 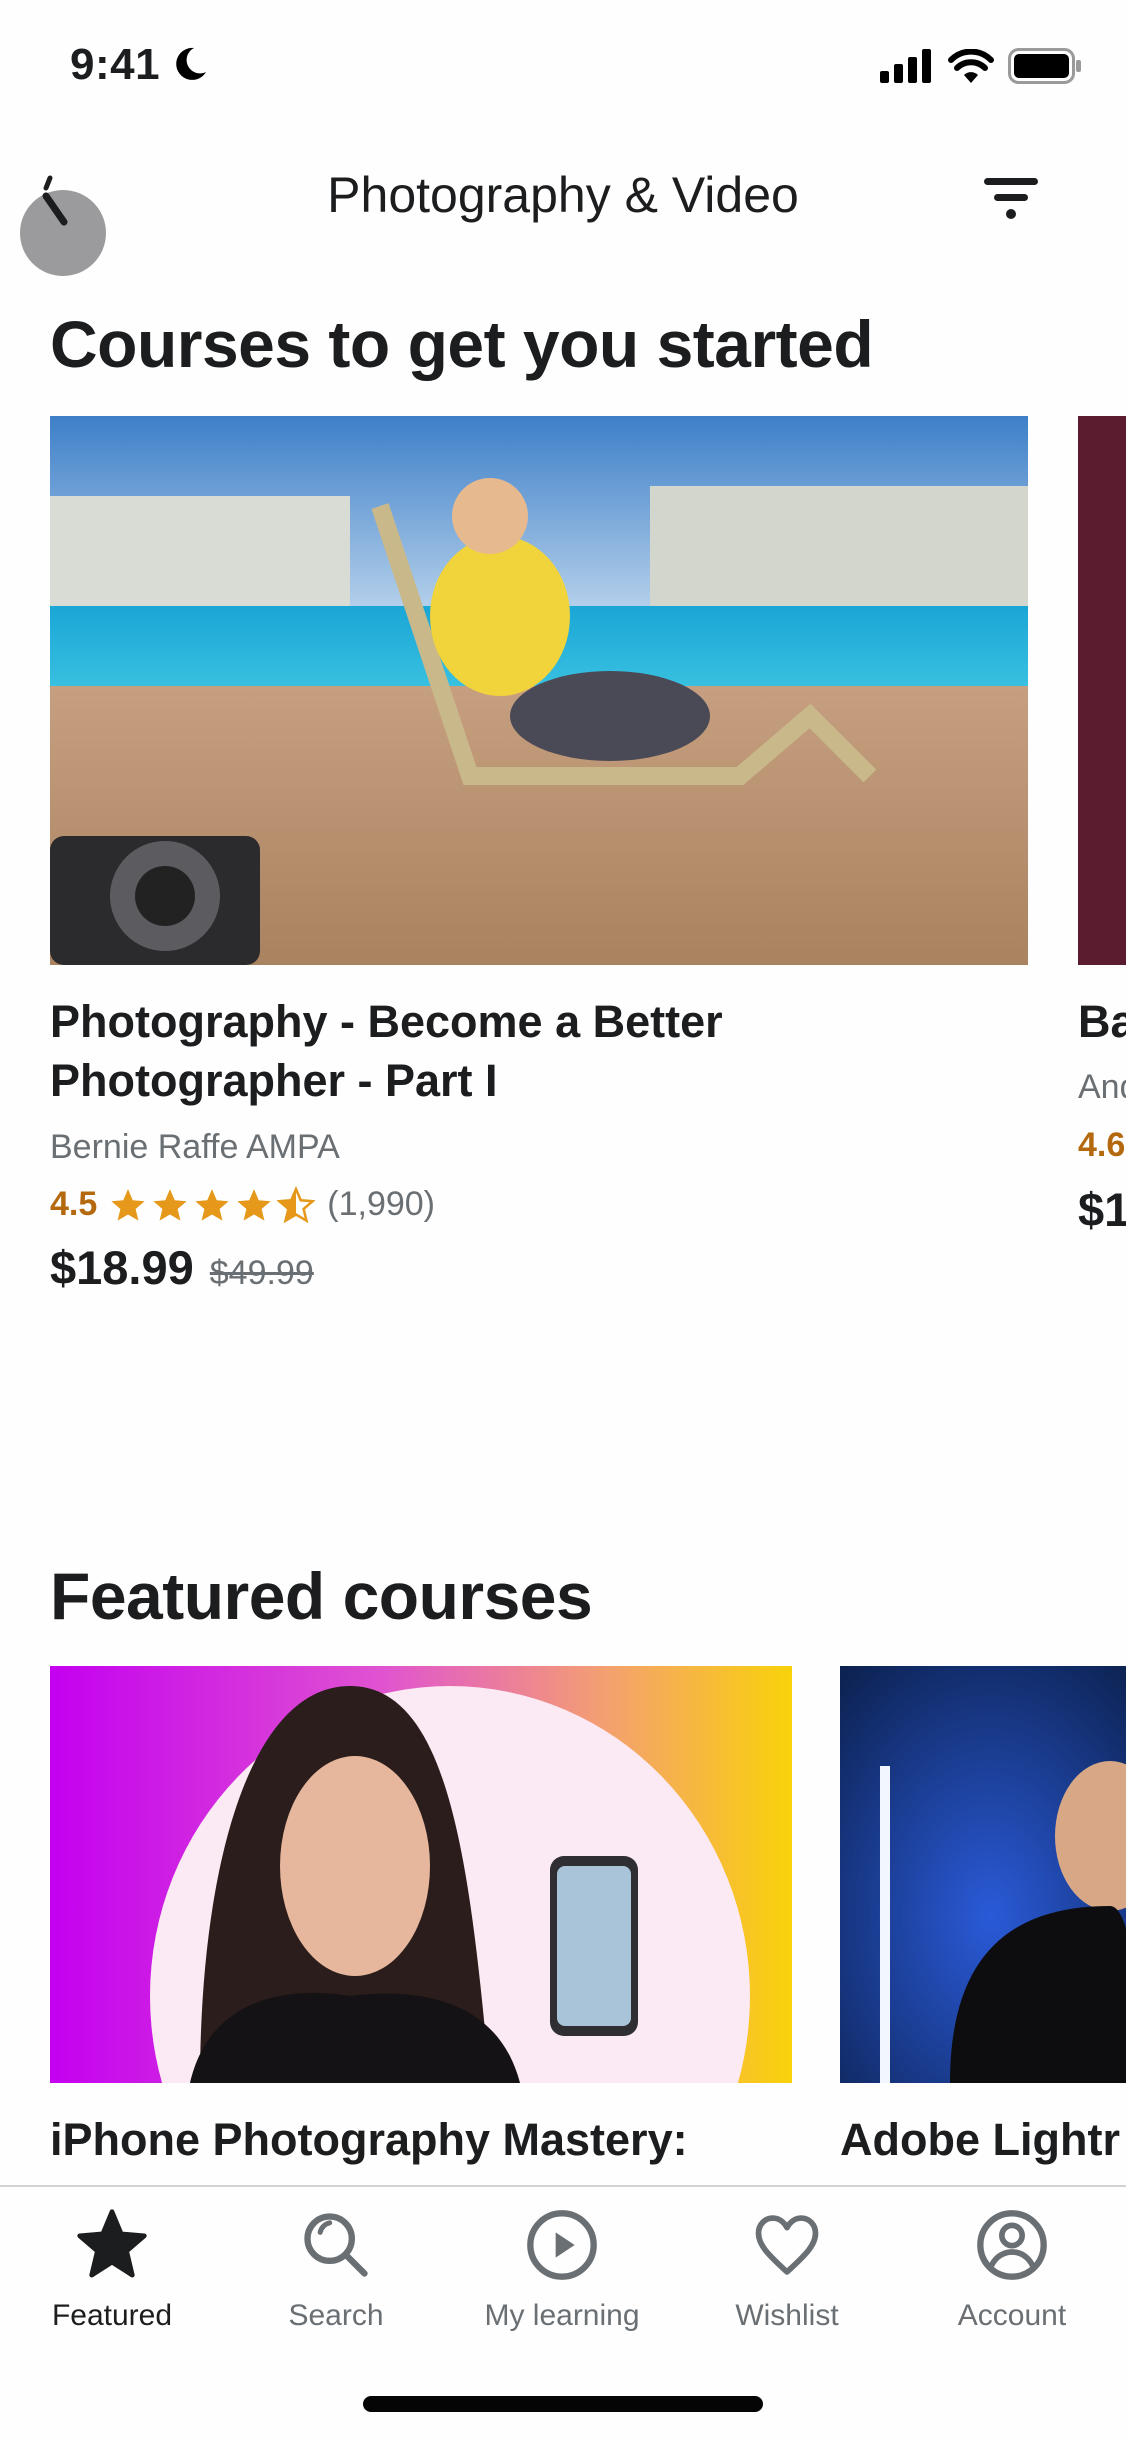 I want to click on course-title: Ba, so click(x=1102, y=1021).